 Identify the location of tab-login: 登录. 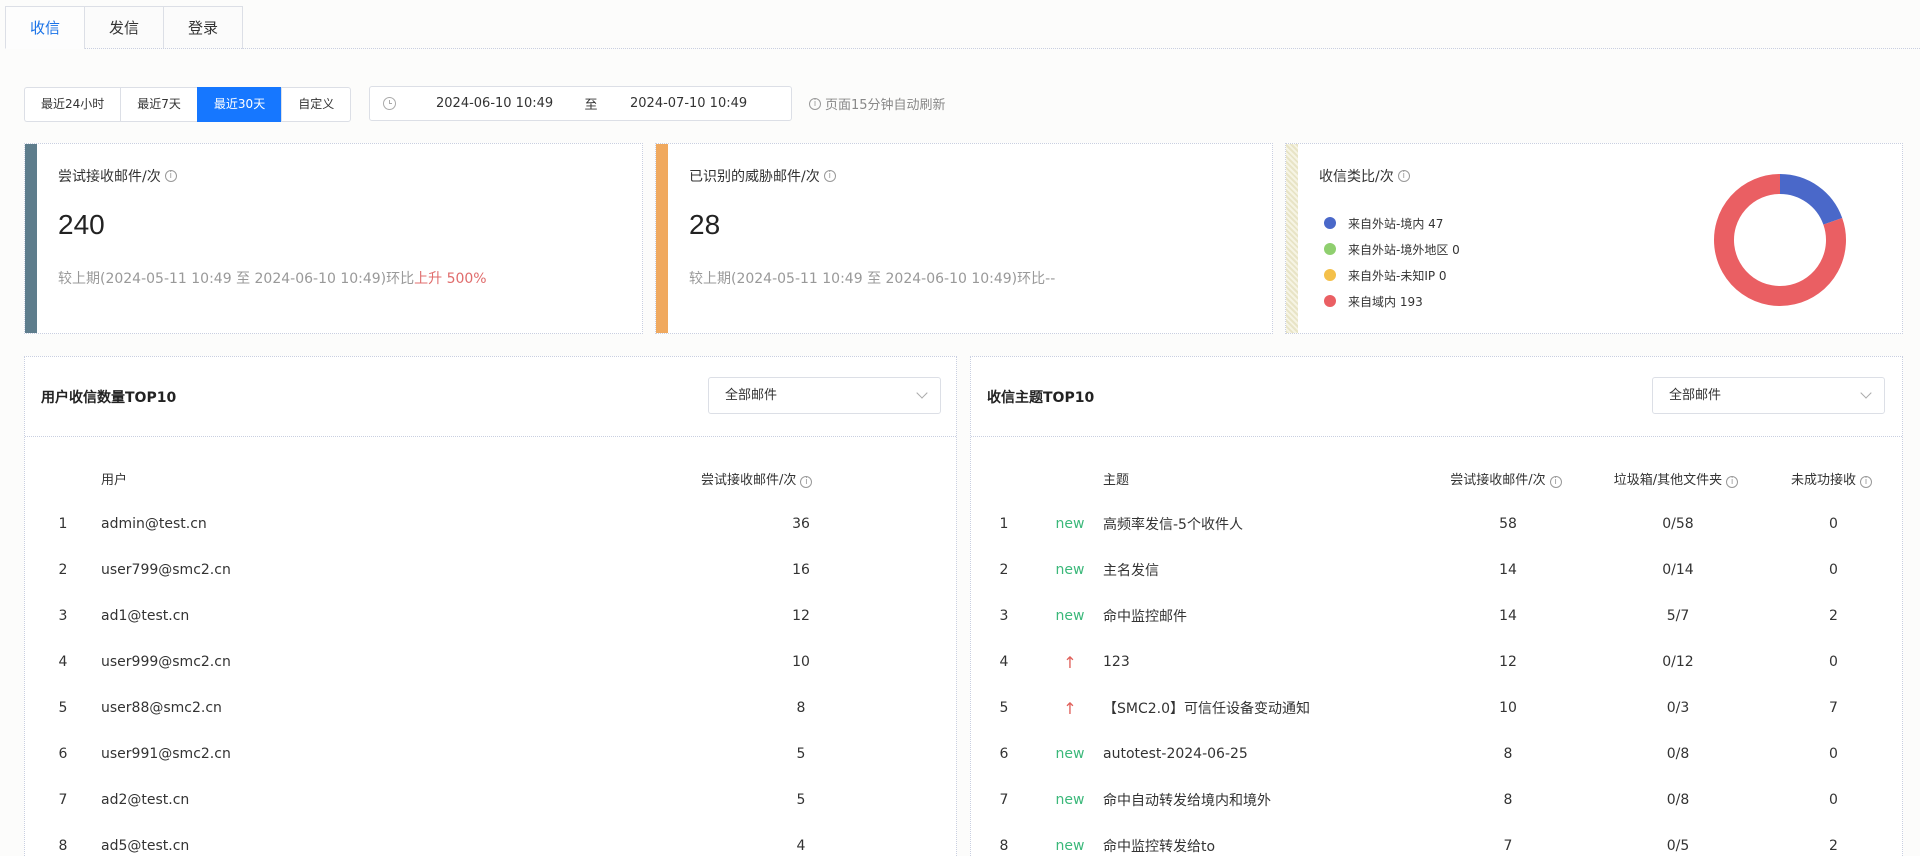
(203, 27).